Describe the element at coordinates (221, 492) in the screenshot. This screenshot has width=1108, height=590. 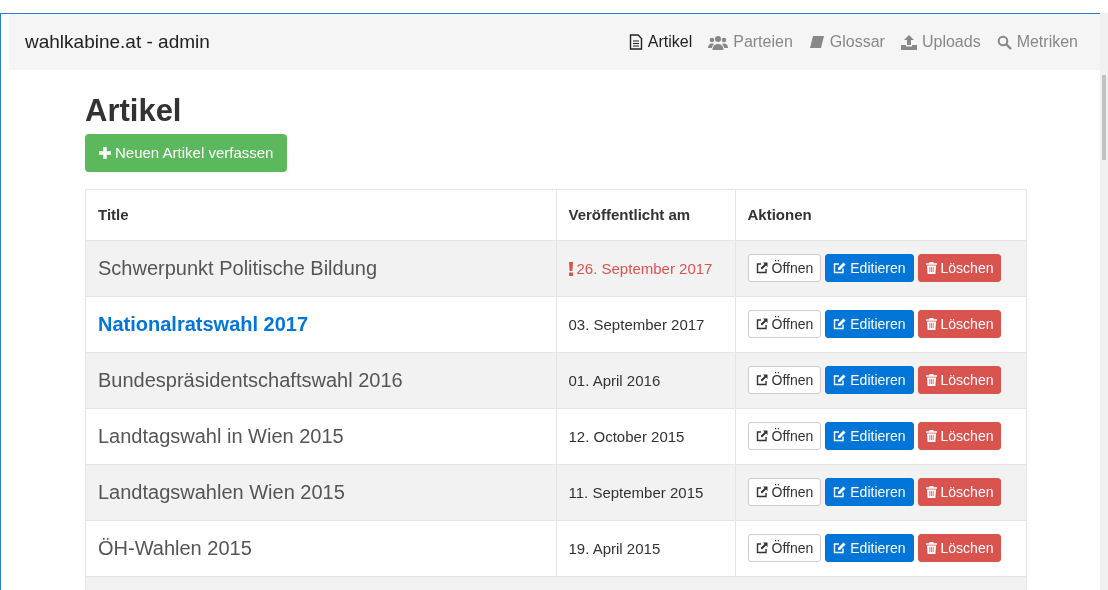
I see `article-title: Landtagswahlen Wien 2015` at that location.